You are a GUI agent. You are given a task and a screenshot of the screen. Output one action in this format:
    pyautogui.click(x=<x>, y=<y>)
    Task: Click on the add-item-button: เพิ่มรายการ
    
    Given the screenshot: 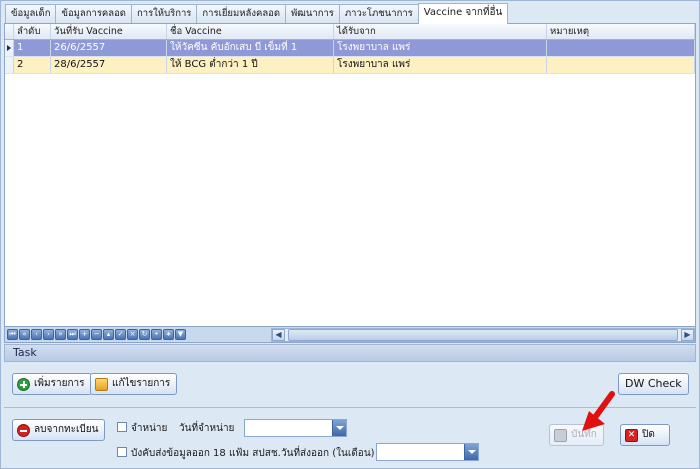 What is the action you would take?
    pyautogui.click(x=52, y=384)
    